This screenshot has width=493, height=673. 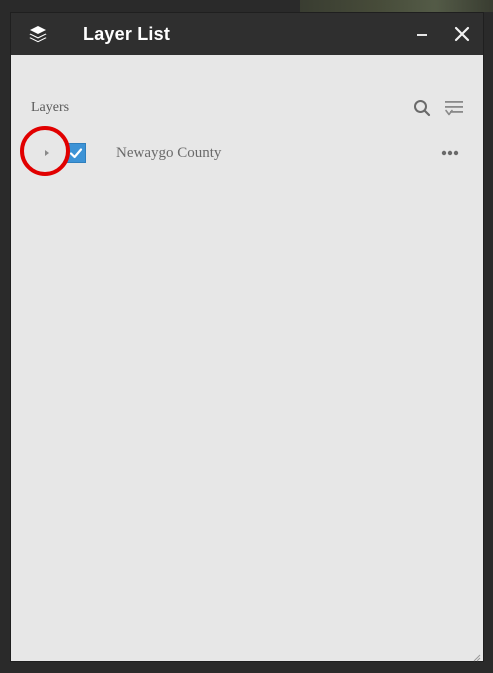 I want to click on expand-layer-button, so click(x=45, y=151).